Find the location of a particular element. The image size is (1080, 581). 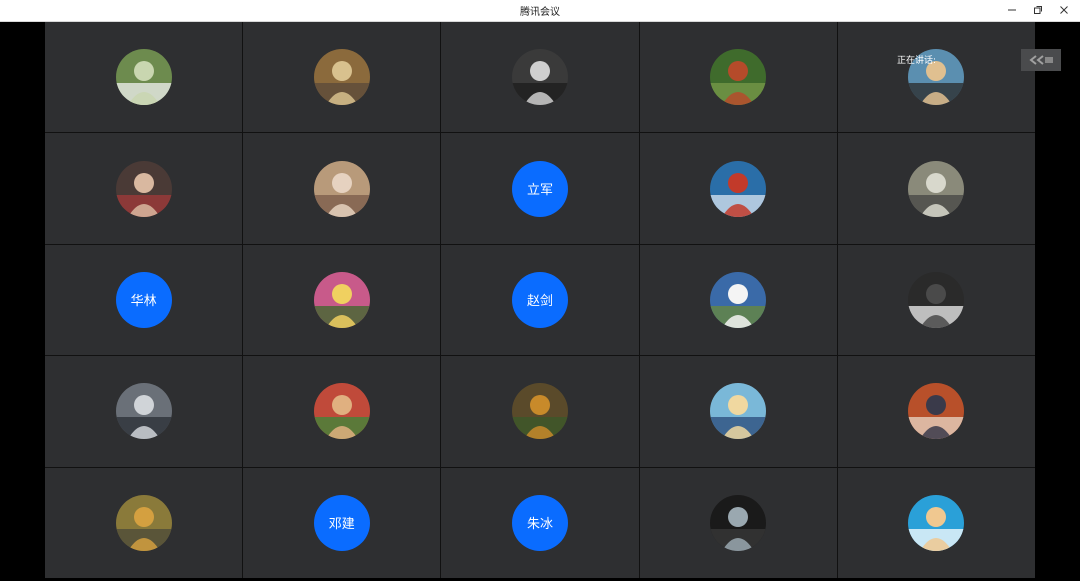

initials-avatar: 朱冰 is located at coordinates (539, 522).